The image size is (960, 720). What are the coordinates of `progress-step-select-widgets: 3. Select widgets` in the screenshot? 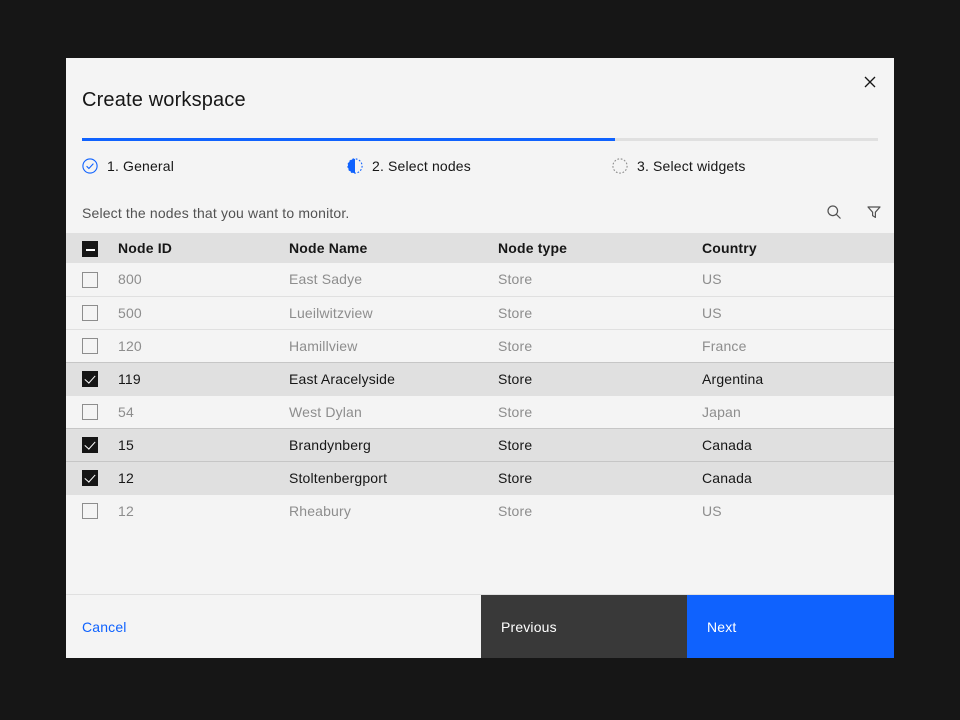 It's located at (679, 166).